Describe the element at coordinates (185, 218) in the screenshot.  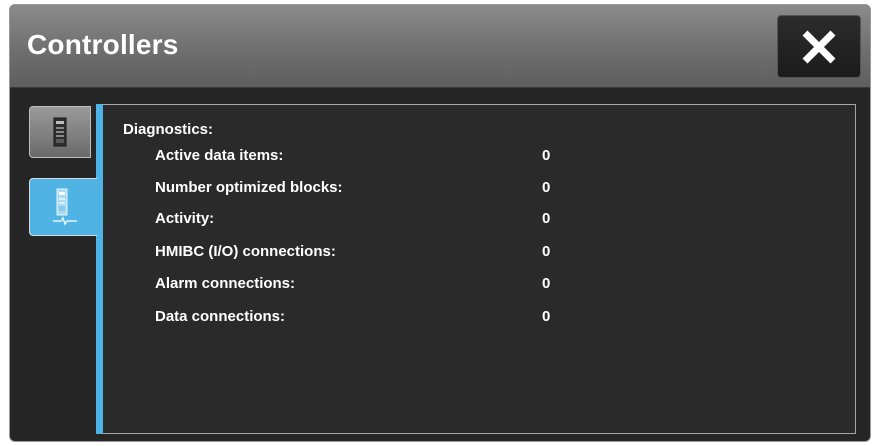
I see `stat-label: Activity:` at that location.